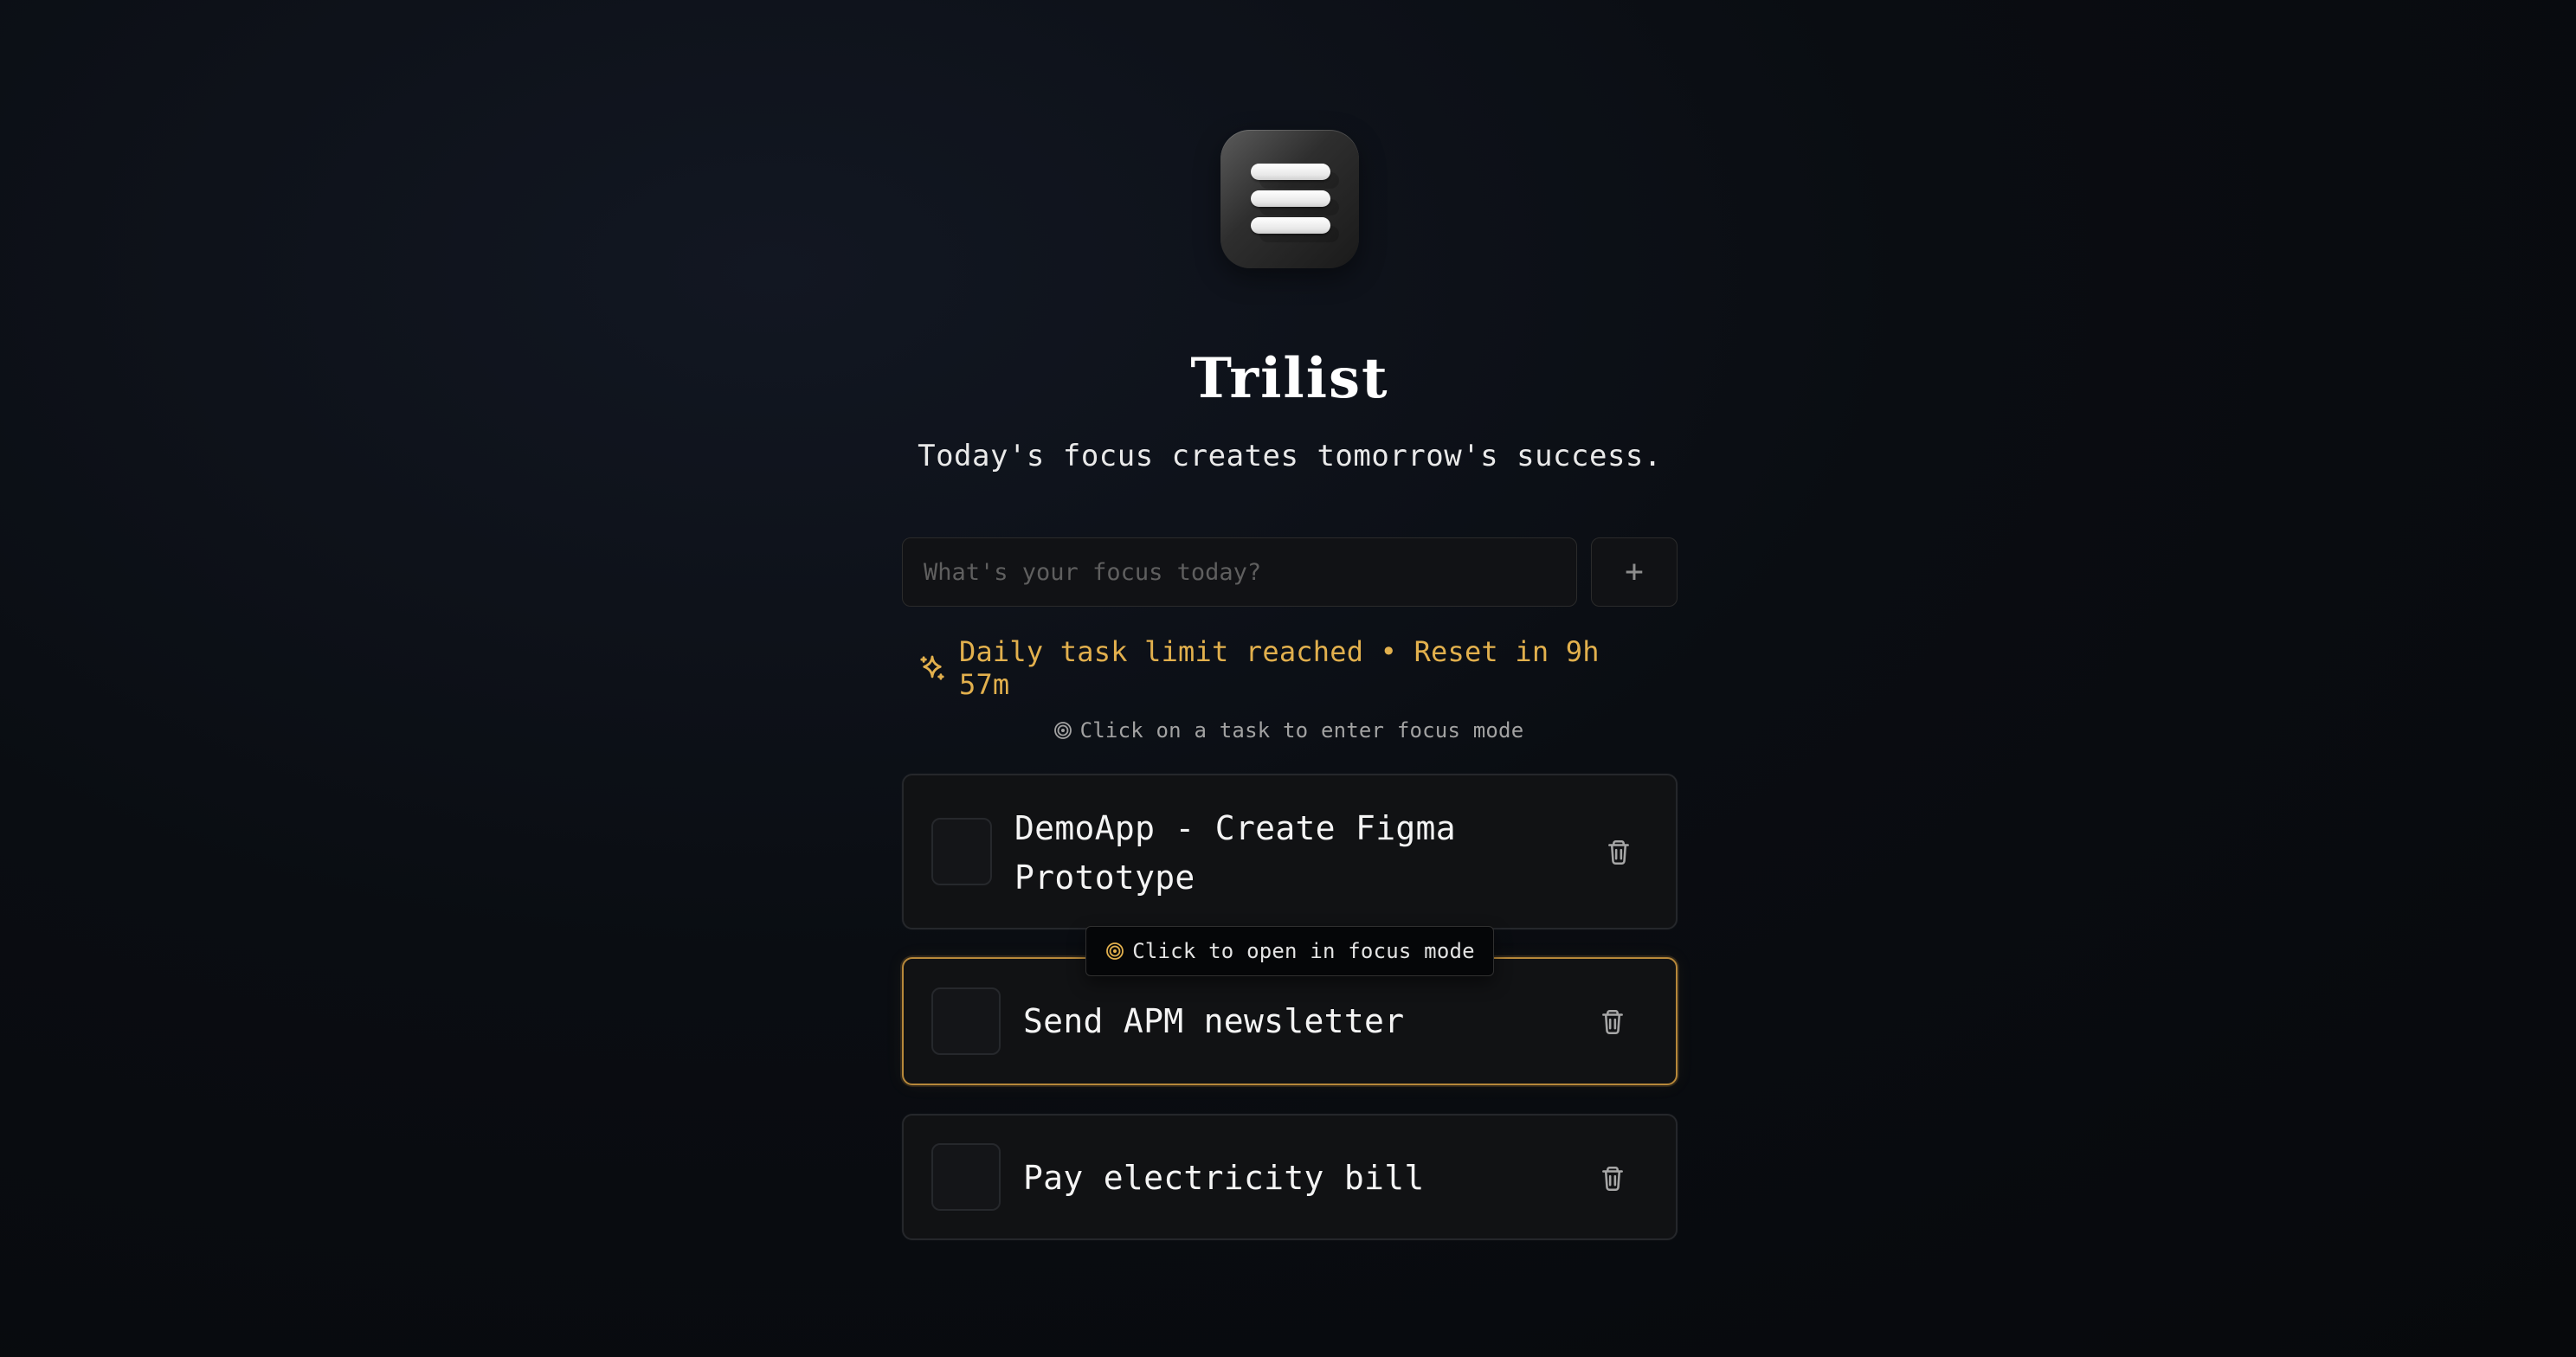  Describe the element at coordinates (1290, 225) in the screenshot. I see `logo-line-bottom` at that location.